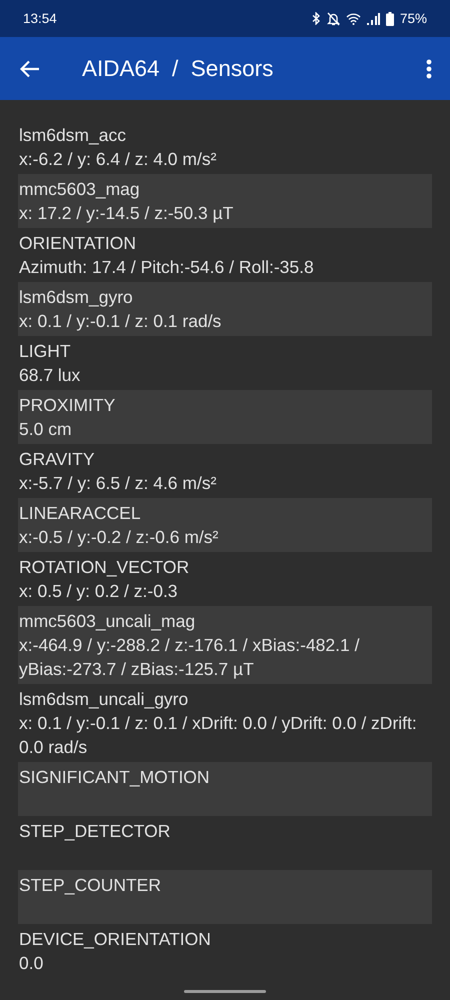 Image resolution: width=450 pixels, height=1000 pixels. What do you see at coordinates (225, 897) in the screenshot?
I see `sensor-row: STEP_COUNTER` at bounding box center [225, 897].